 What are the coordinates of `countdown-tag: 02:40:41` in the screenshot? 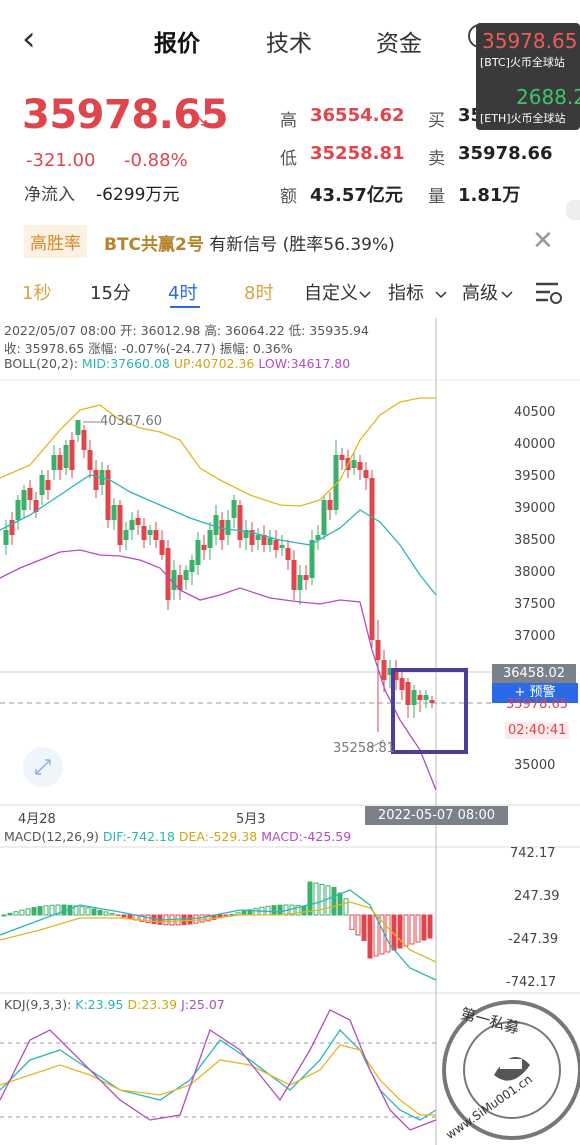 It's located at (537, 730).